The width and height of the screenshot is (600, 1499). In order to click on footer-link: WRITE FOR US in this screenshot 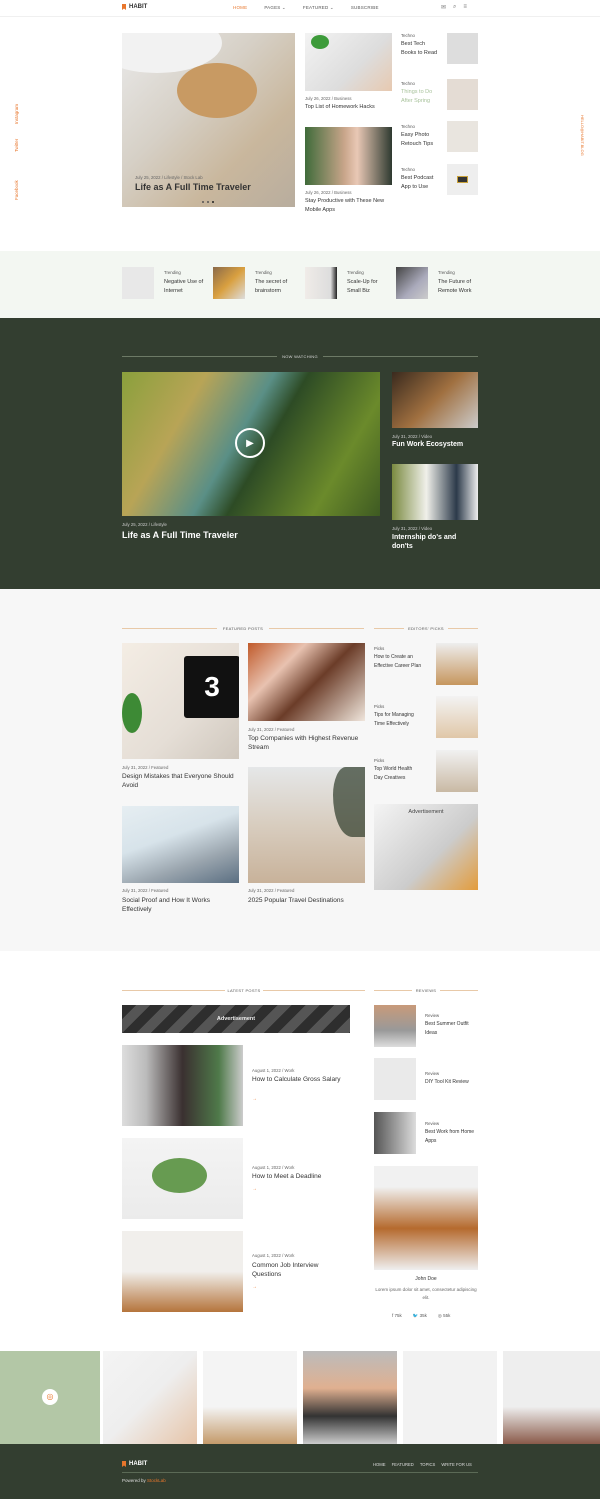, I will do `click(456, 1464)`.